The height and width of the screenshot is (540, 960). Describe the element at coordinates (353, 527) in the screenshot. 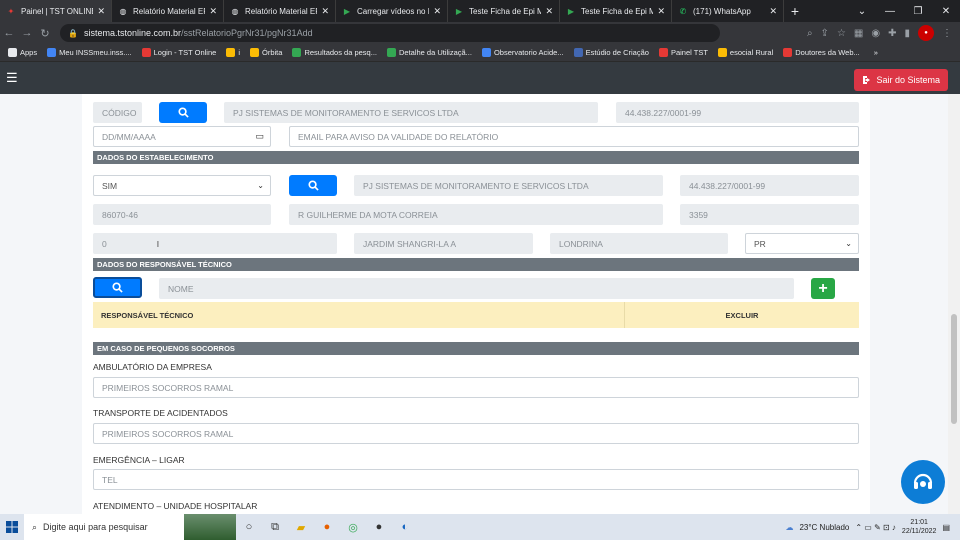

I see `chrome-icon: ◎` at that location.